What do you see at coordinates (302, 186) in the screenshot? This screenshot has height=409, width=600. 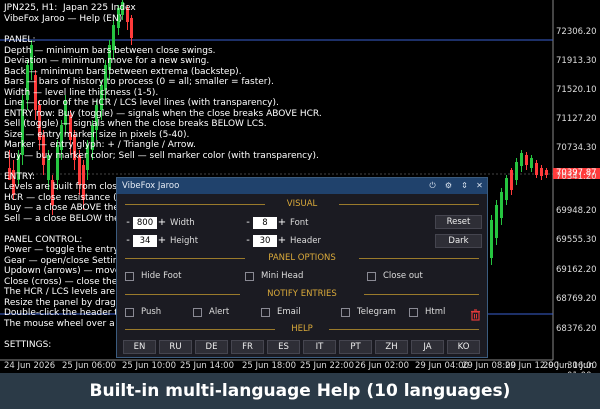 I see `panel-header: VibeFox Jaroo ⏻ ⚙ ⇕ ✕` at bounding box center [302, 186].